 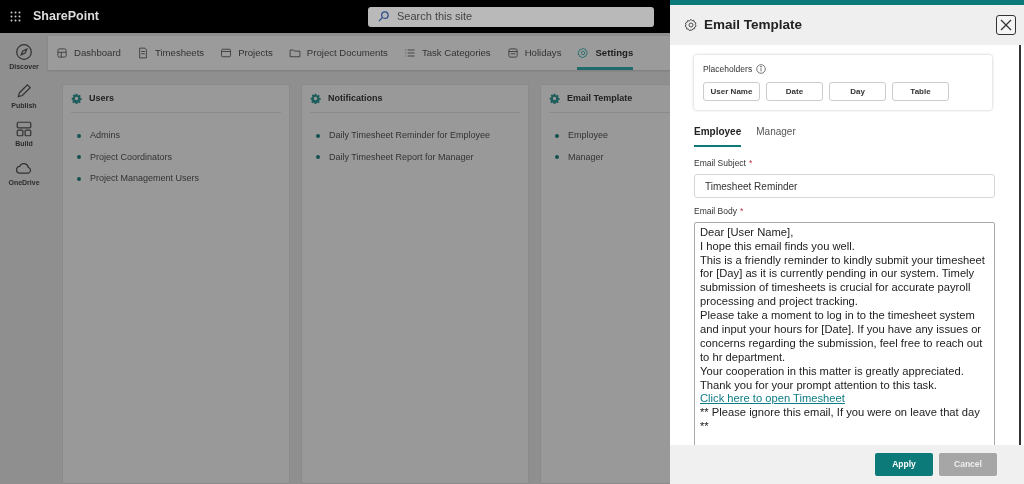 What do you see at coordinates (747, 232) in the screenshot?
I see `body-text: Dear [User Name],` at bounding box center [747, 232].